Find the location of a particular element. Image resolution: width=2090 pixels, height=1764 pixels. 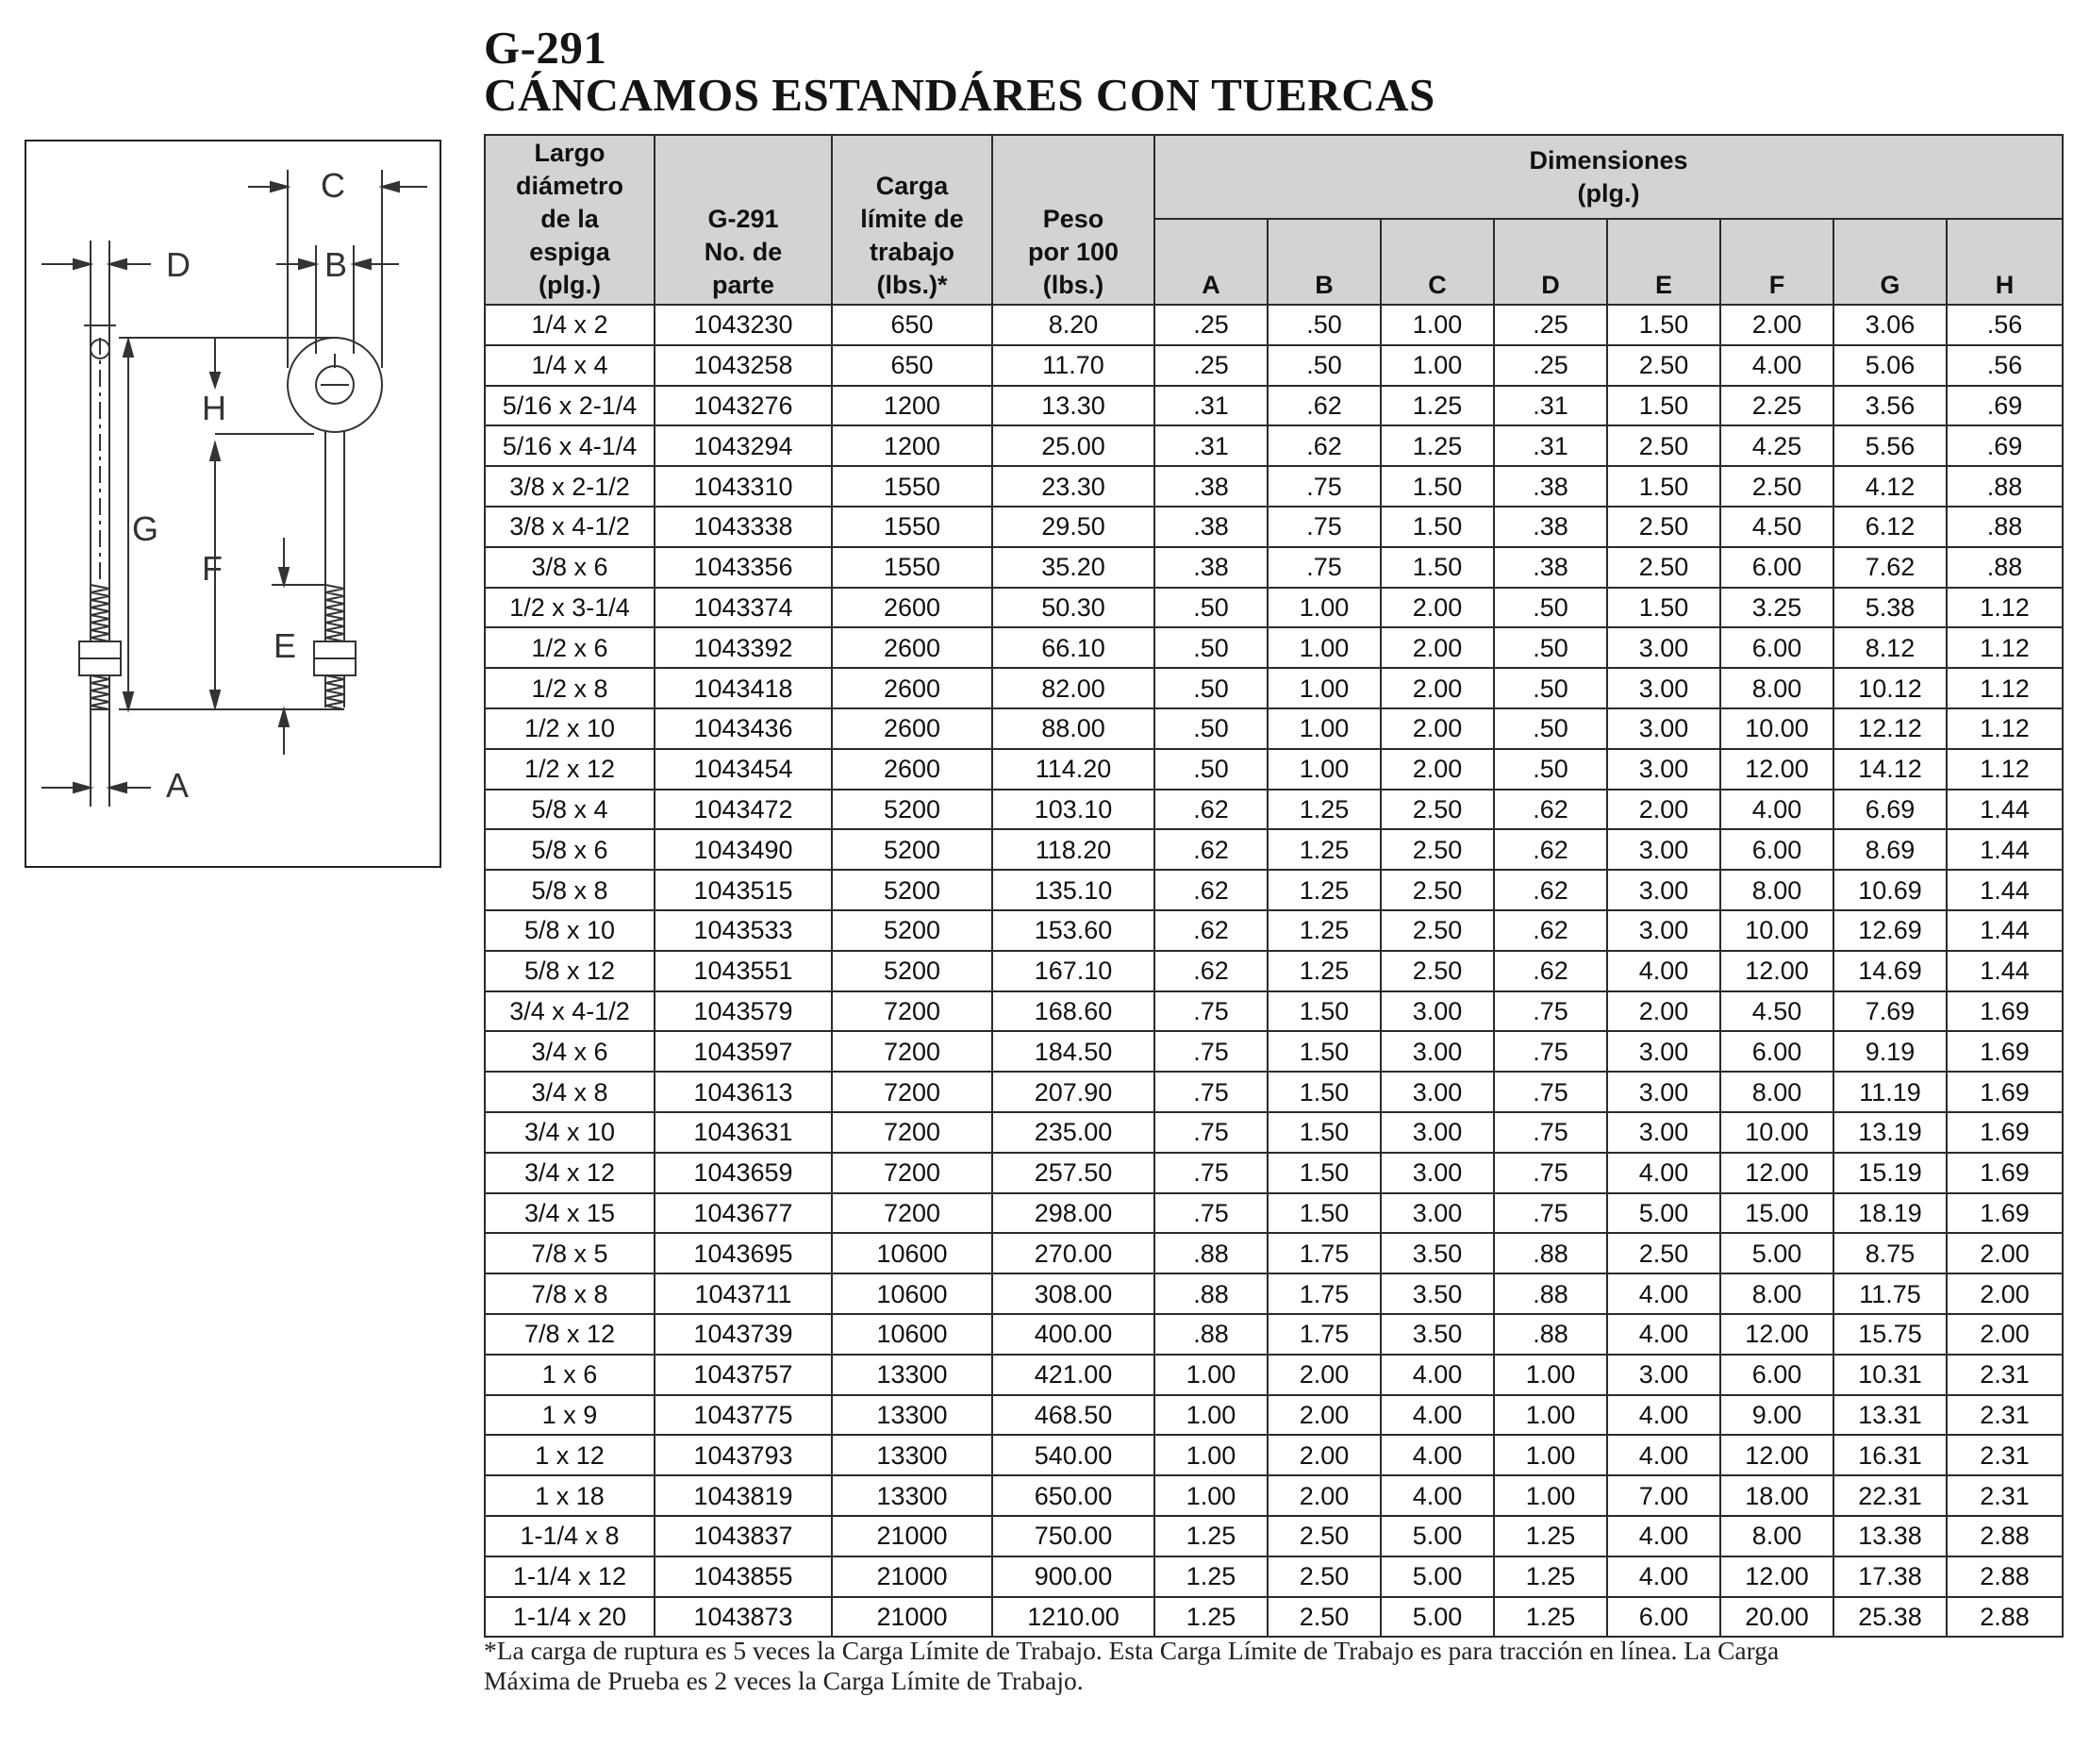

cell-part-number: 1043659 is located at coordinates (743, 1173).